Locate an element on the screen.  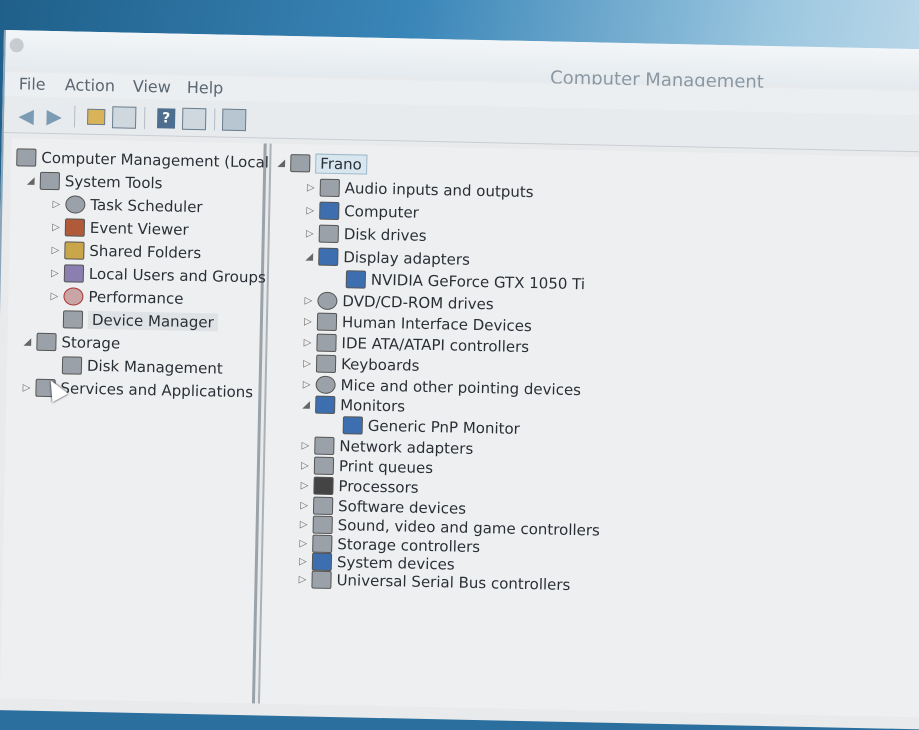
tree-item-system-tools: ◢ System Tools is located at coordinates (94, 181).